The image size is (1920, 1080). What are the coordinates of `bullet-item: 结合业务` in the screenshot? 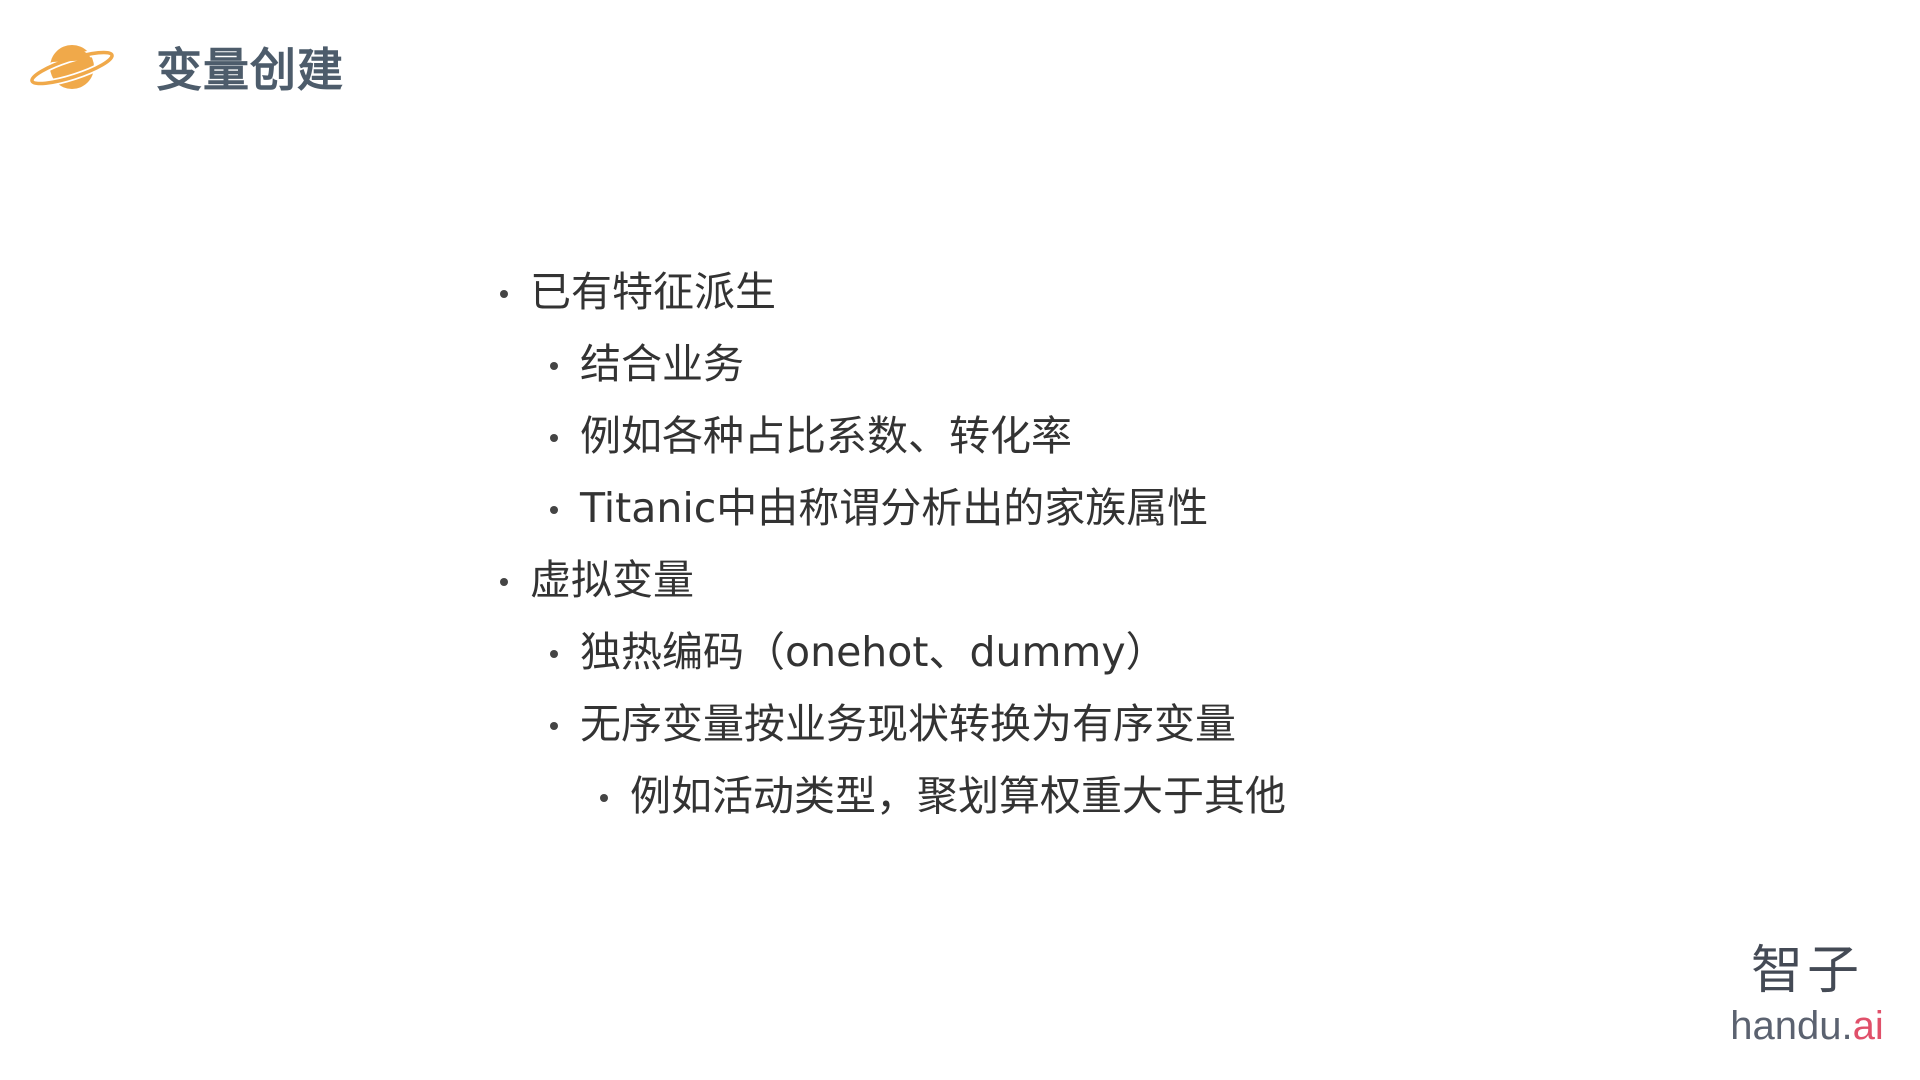 It's located at (918, 370).